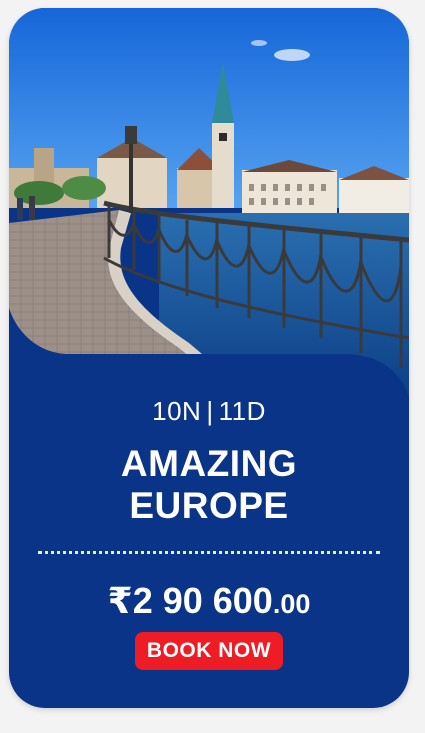  I want to click on book-now-button: BOOK NOW, so click(209, 651).